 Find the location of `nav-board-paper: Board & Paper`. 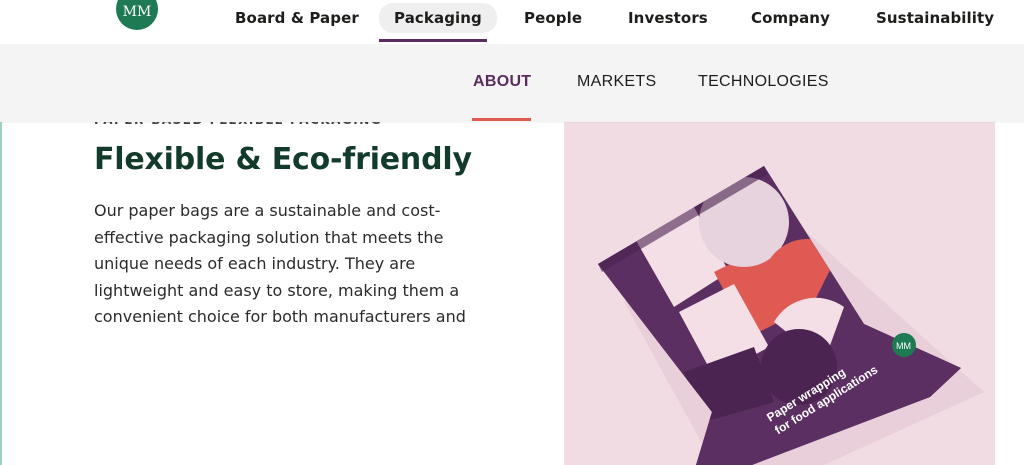

nav-board-paper: Board & Paper is located at coordinates (297, 18).